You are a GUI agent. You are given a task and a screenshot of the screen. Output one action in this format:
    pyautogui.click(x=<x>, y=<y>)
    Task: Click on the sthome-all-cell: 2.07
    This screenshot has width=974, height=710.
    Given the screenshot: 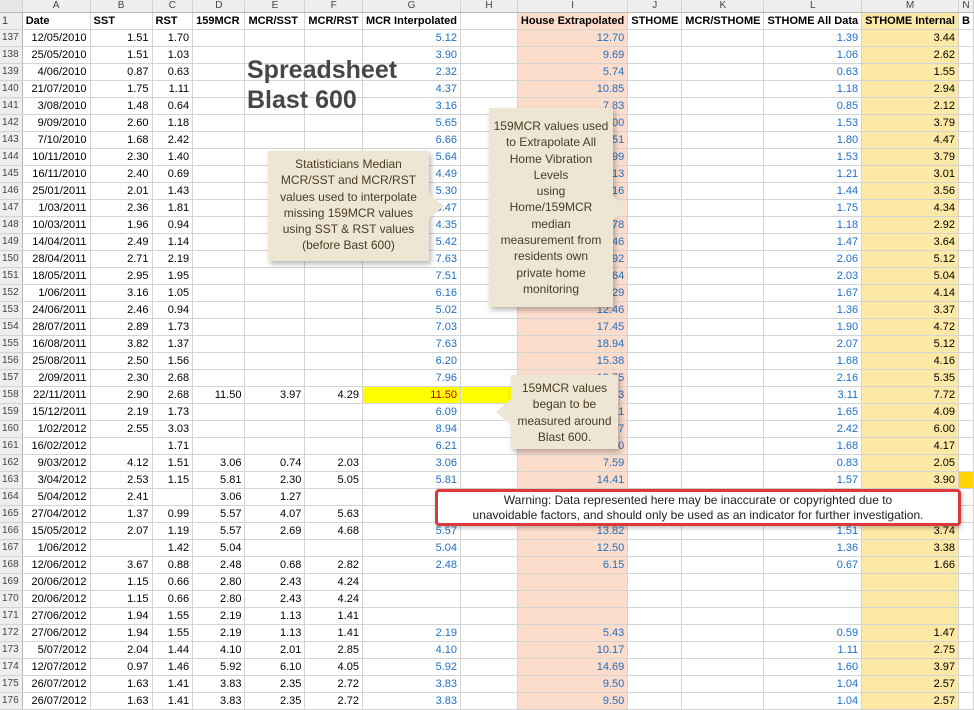 What is the action you would take?
    pyautogui.click(x=813, y=344)
    